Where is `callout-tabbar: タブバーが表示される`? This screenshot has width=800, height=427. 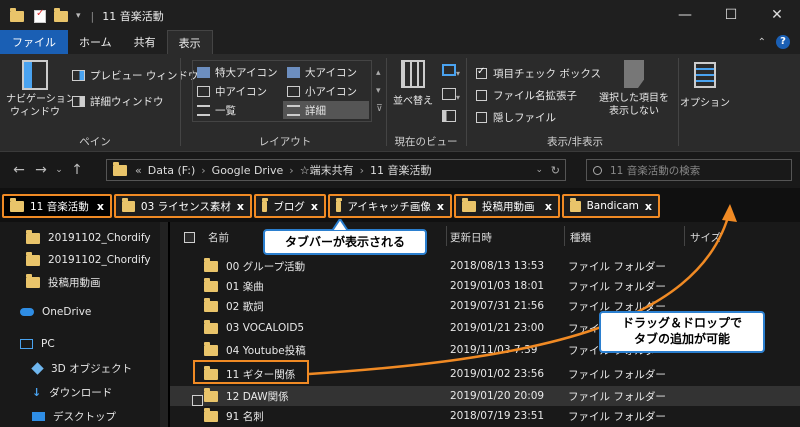 callout-tabbar: タブバーが表示される is located at coordinates (345, 242).